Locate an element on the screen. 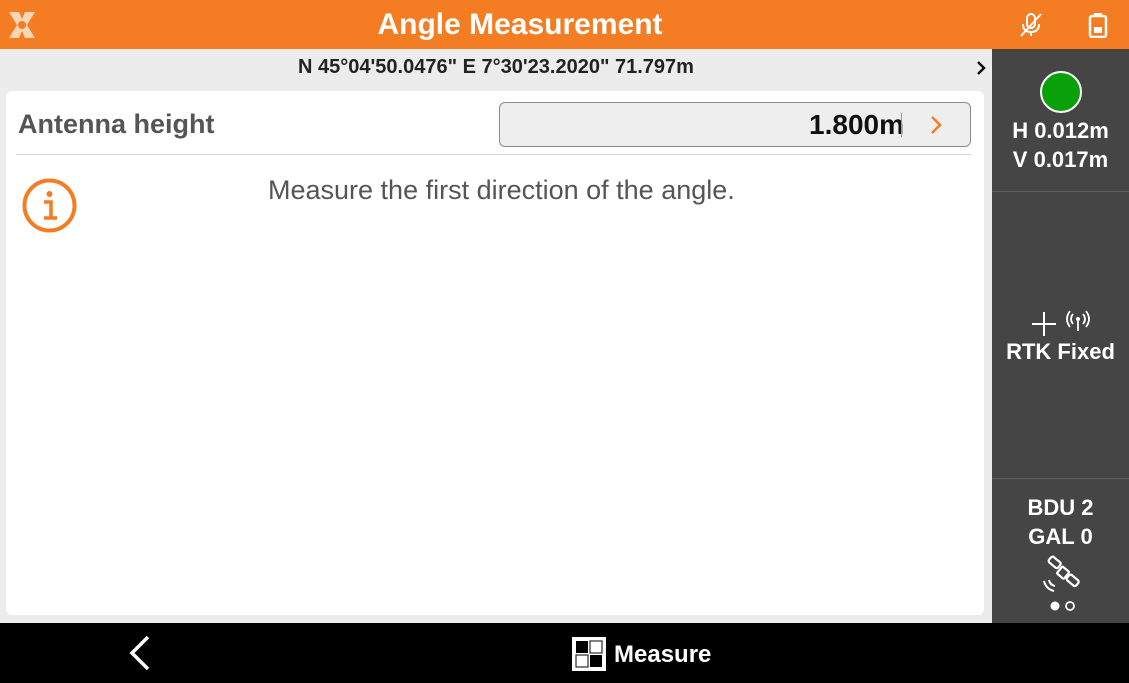 The image size is (1129, 683). bottom-action-bar: Measure is located at coordinates (564, 653).